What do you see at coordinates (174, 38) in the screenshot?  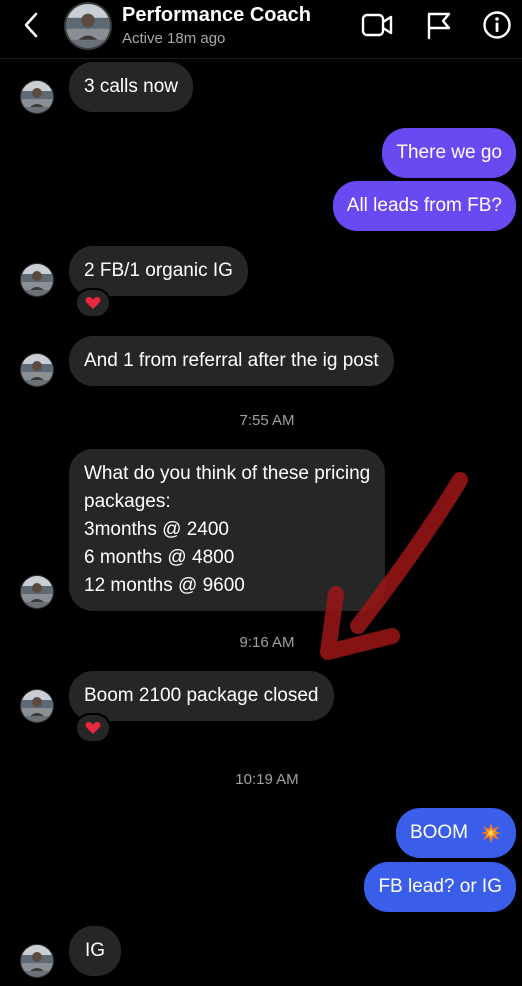 I see `active-status: Active 18m ago` at bounding box center [174, 38].